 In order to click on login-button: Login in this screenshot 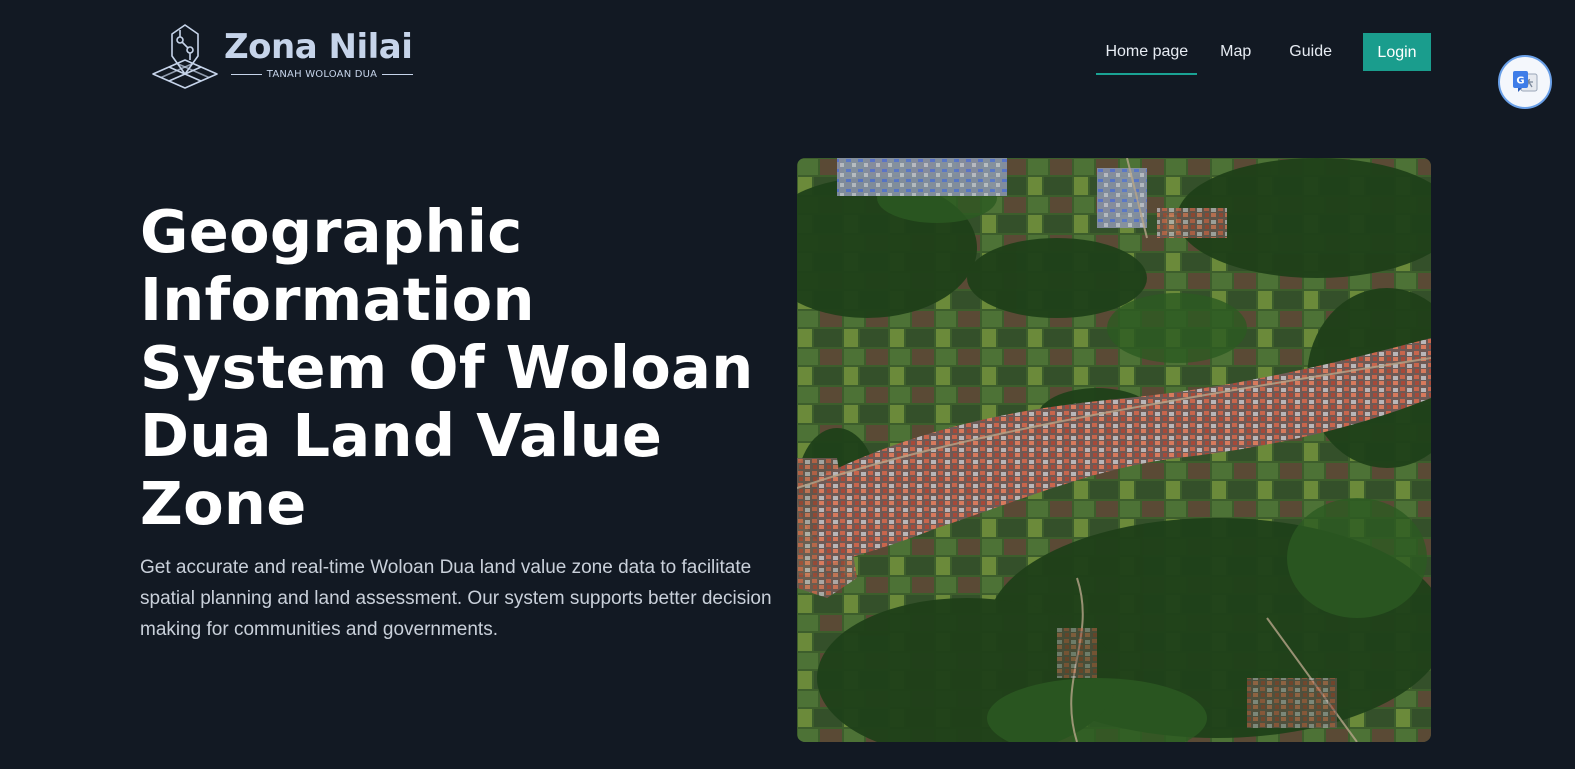, I will do `click(1397, 52)`.